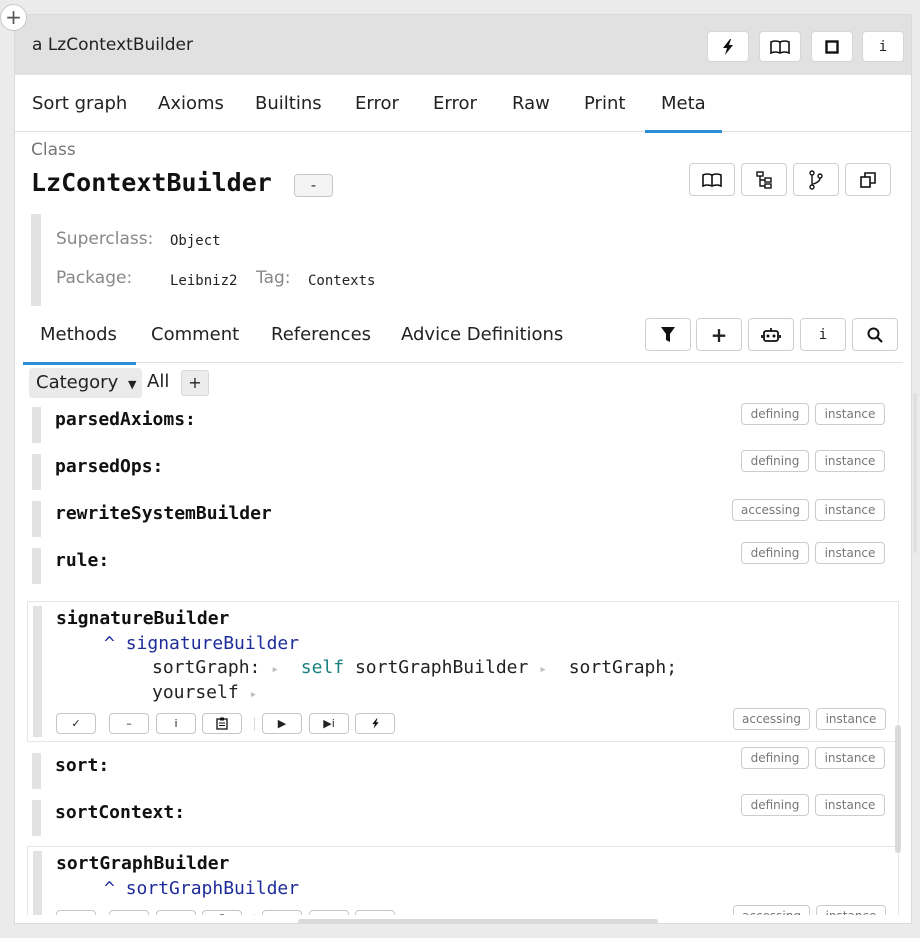 The height and width of the screenshot is (938, 920). What do you see at coordinates (125, 419) in the screenshot?
I see `method-selector: parsedAxioms:` at bounding box center [125, 419].